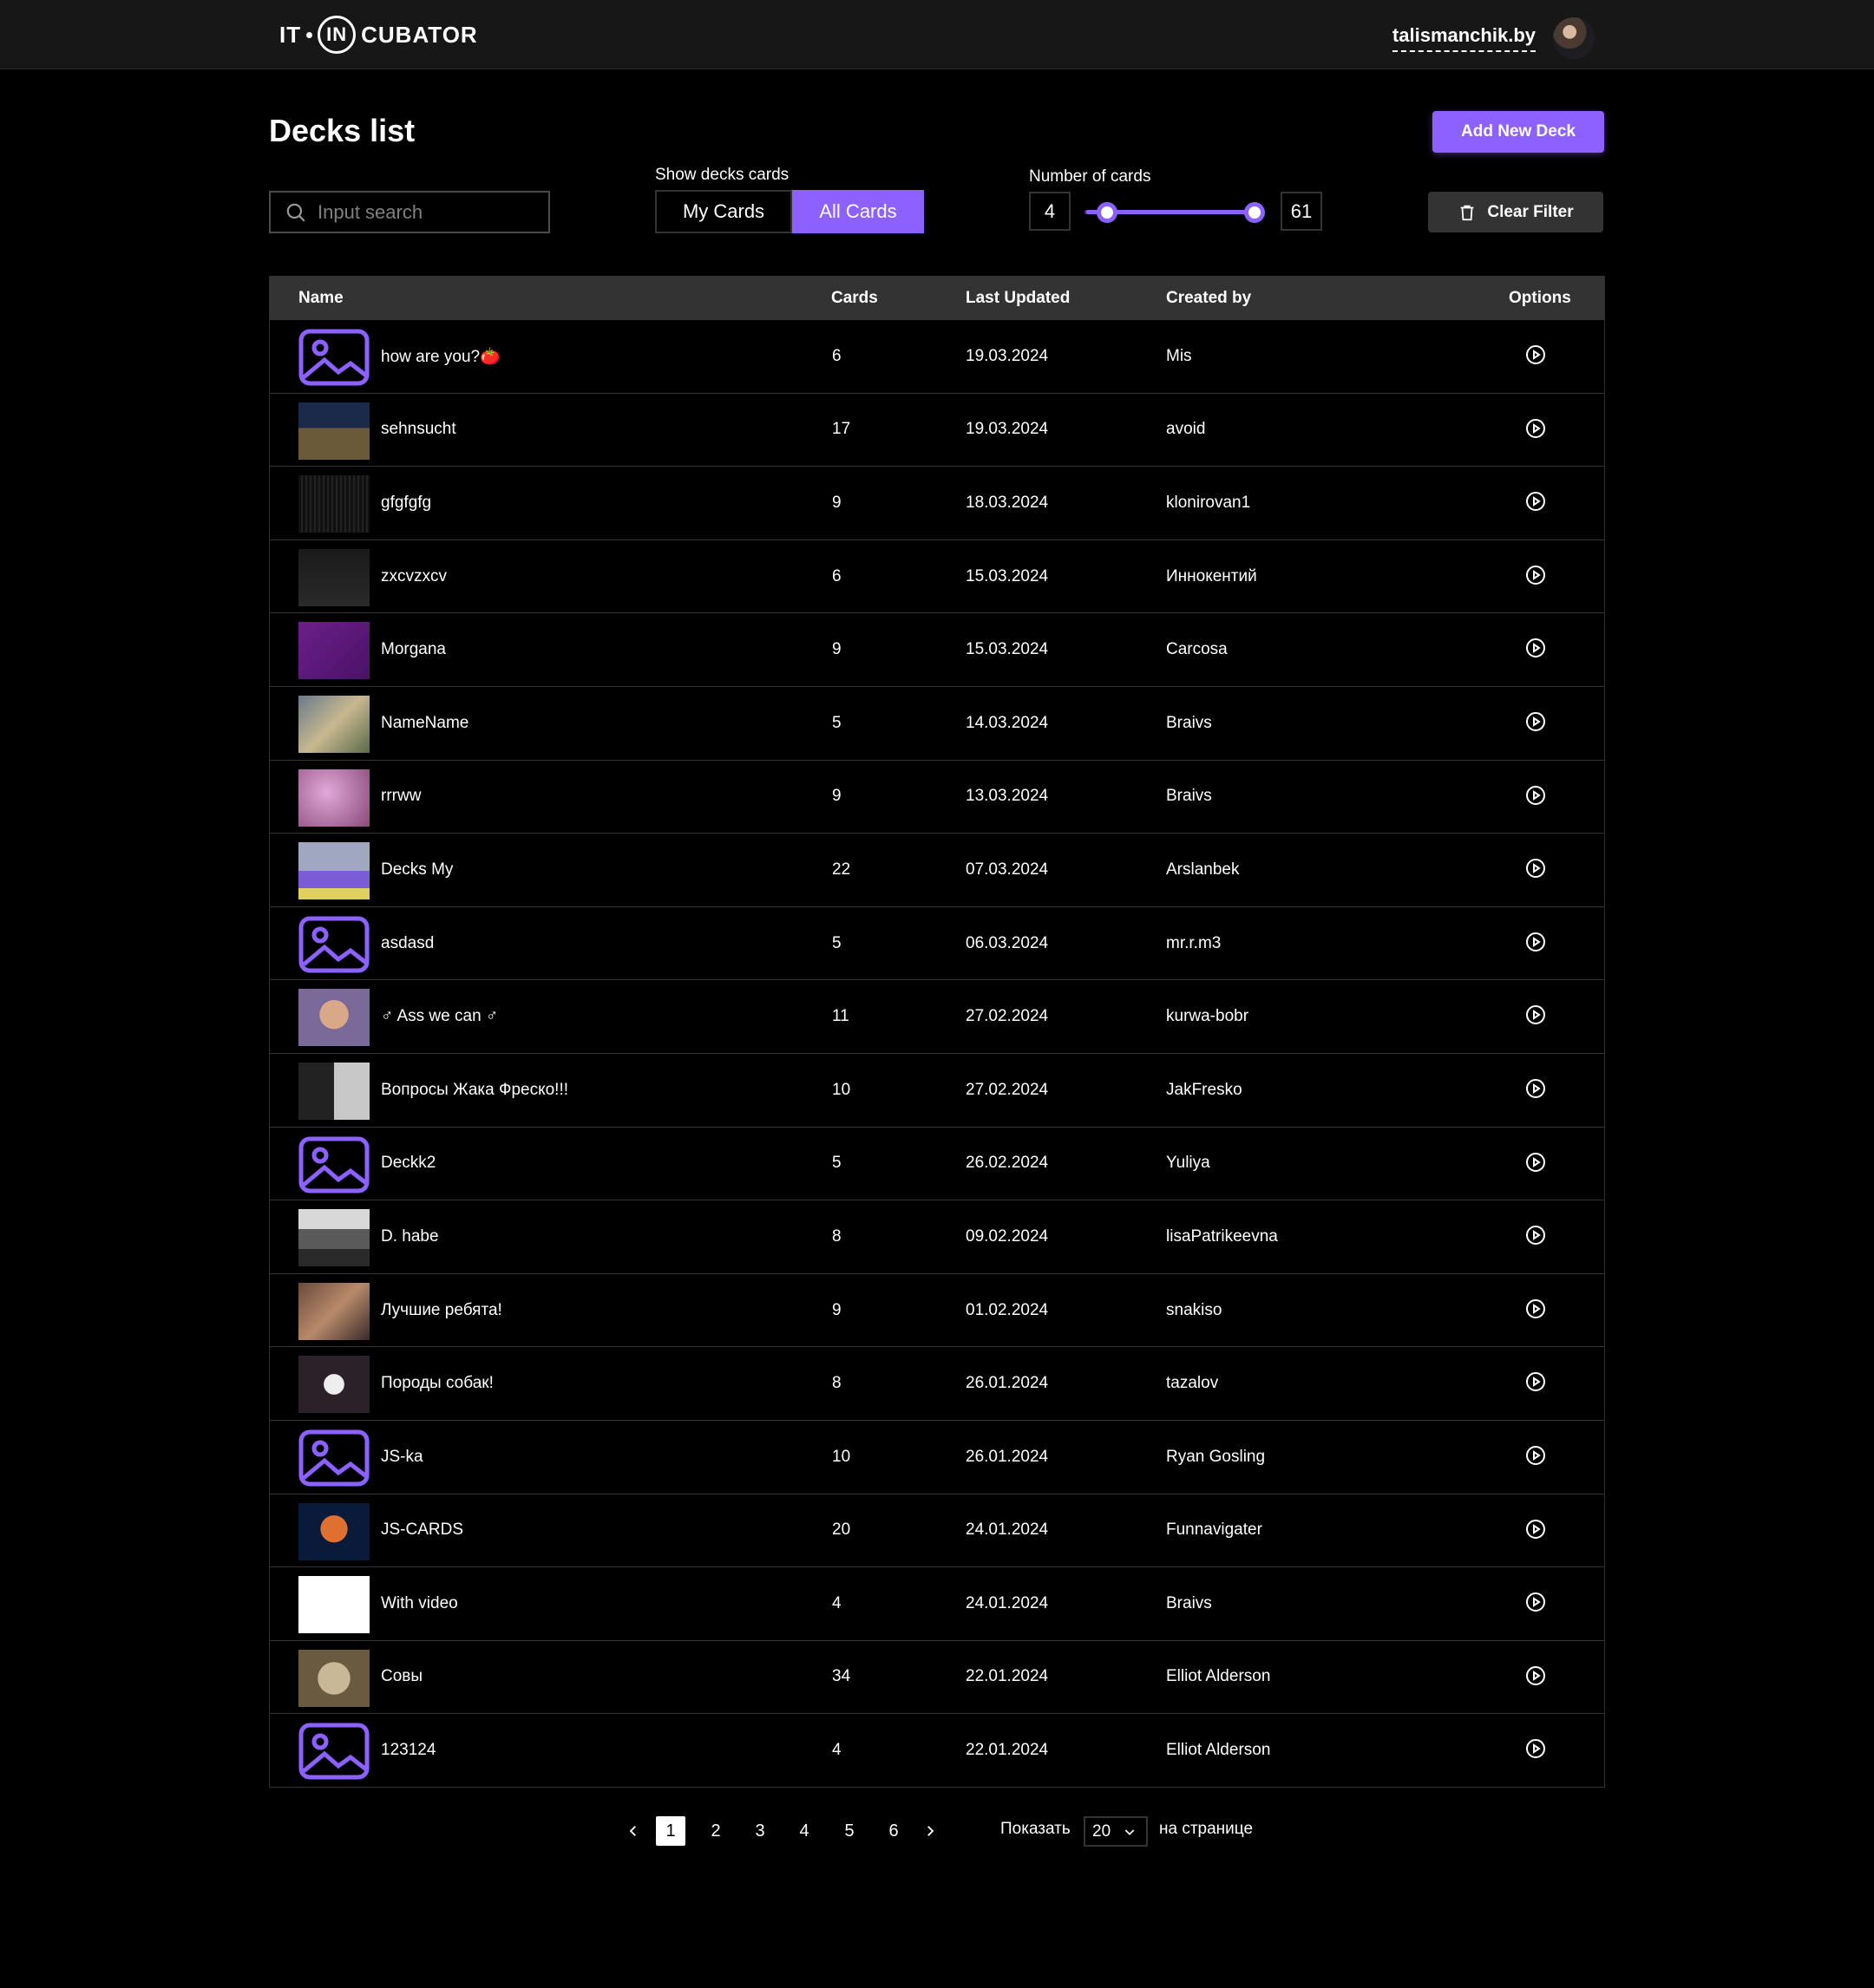 The width and height of the screenshot is (1874, 1988). Describe the element at coordinates (1107, 212) in the screenshot. I see `slider-min-thumb` at that location.